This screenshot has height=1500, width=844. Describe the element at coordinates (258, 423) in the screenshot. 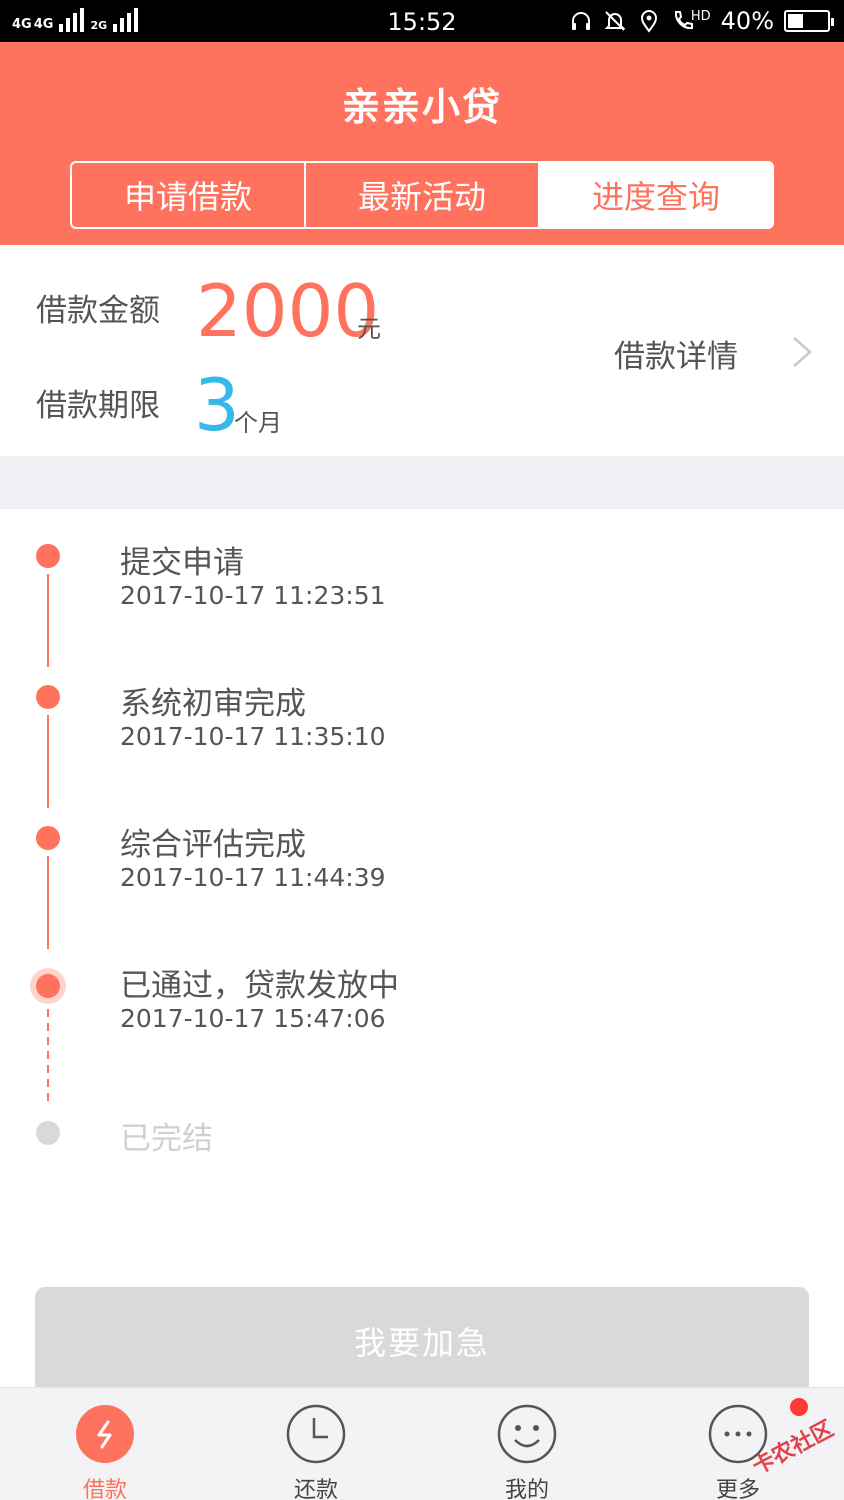

I see `term-unit: 个月` at that location.